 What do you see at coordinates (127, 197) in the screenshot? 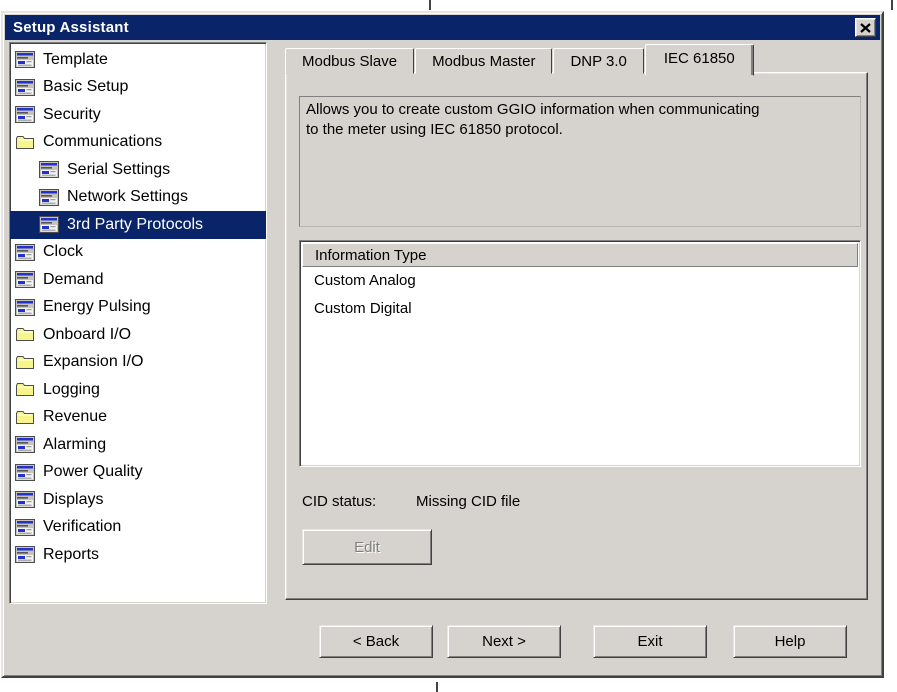
I see `tree-item-label: Network Settings` at bounding box center [127, 197].